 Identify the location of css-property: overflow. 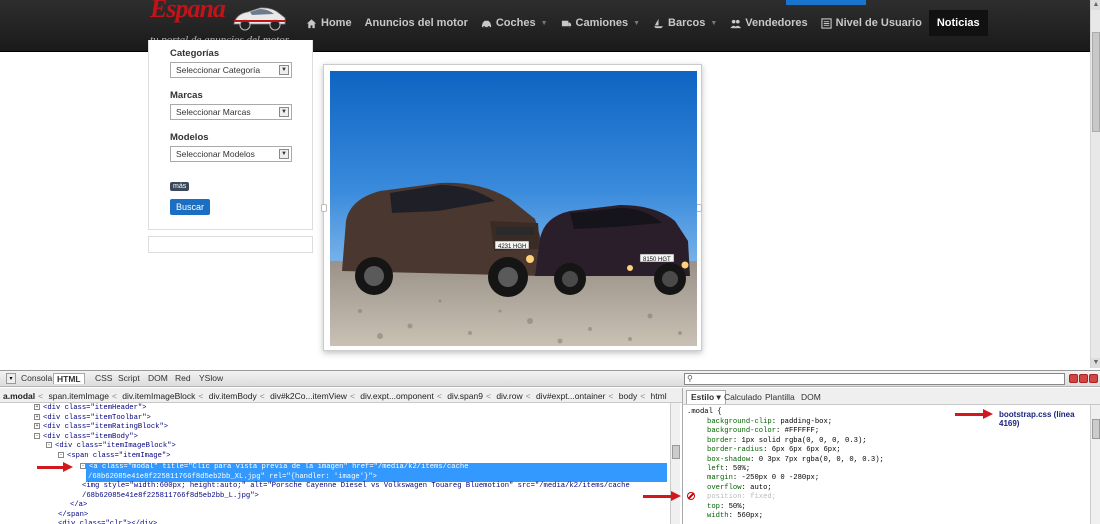
(724, 487).